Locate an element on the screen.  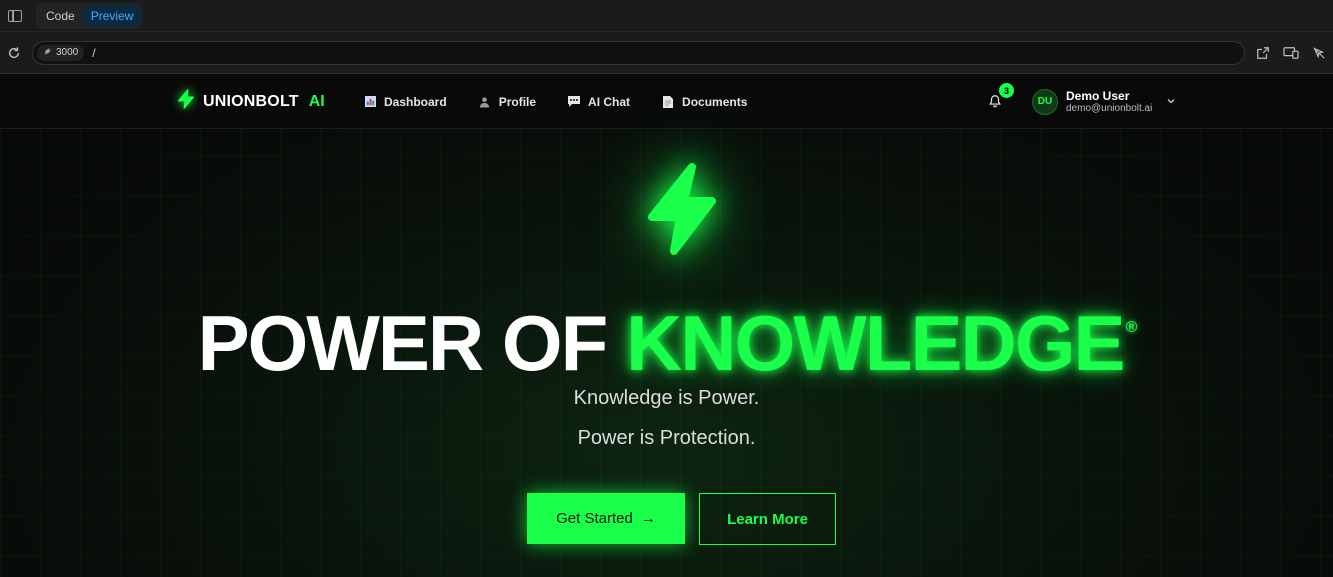
address-bar: 3000 / is located at coordinates (666, 53).